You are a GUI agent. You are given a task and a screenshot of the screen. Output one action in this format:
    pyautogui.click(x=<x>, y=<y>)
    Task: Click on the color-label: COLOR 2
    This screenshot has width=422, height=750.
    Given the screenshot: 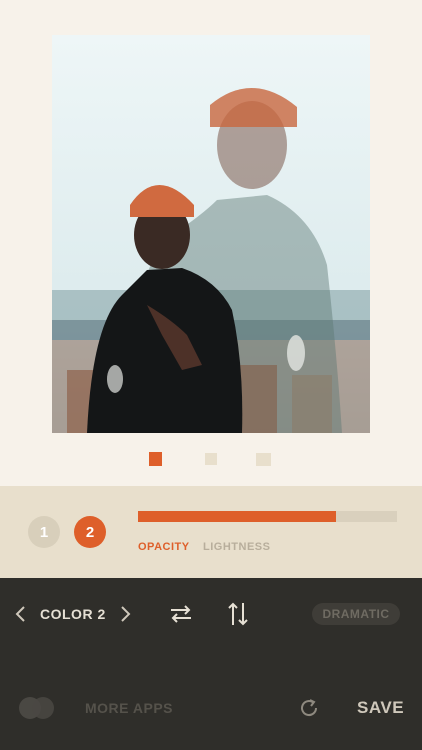 What is the action you would take?
    pyautogui.click(x=73, y=614)
    